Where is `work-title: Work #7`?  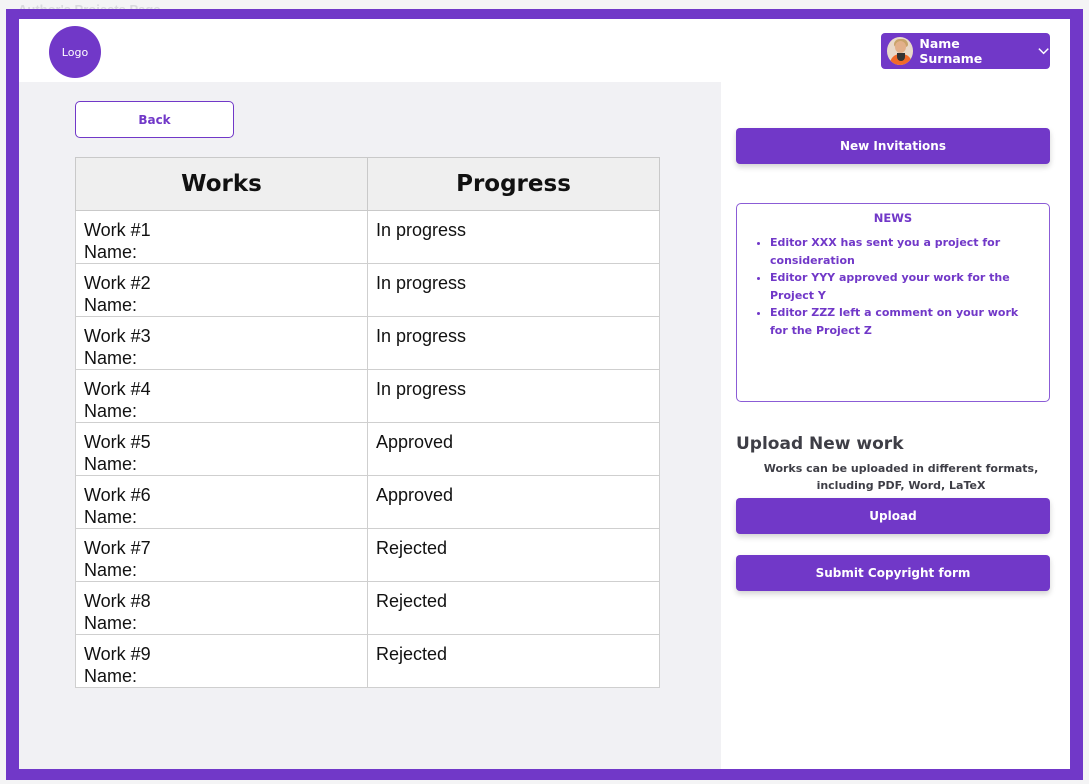
work-title: Work #7 is located at coordinates (117, 548).